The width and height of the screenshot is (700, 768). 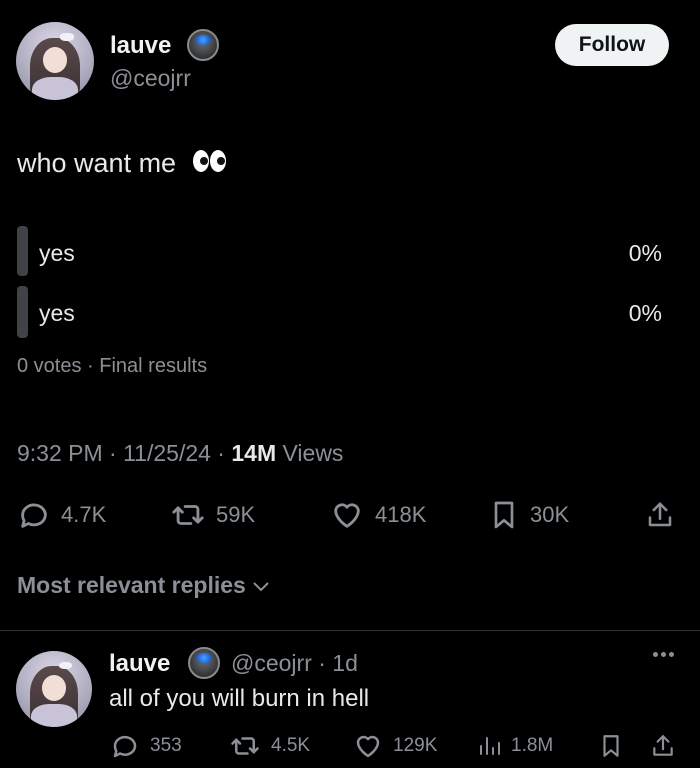 I want to click on reply-repost-count: 4.5K, so click(x=291, y=745).